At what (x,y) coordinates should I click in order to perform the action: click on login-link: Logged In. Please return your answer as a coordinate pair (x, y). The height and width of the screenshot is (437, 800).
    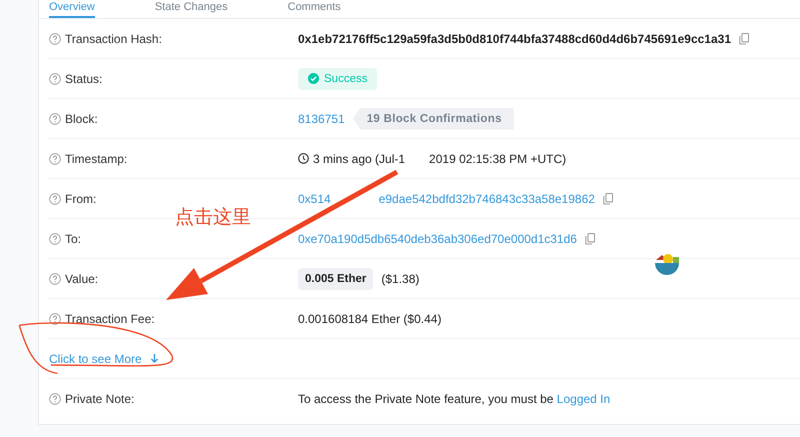
    Looking at the image, I should click on (583, 399).